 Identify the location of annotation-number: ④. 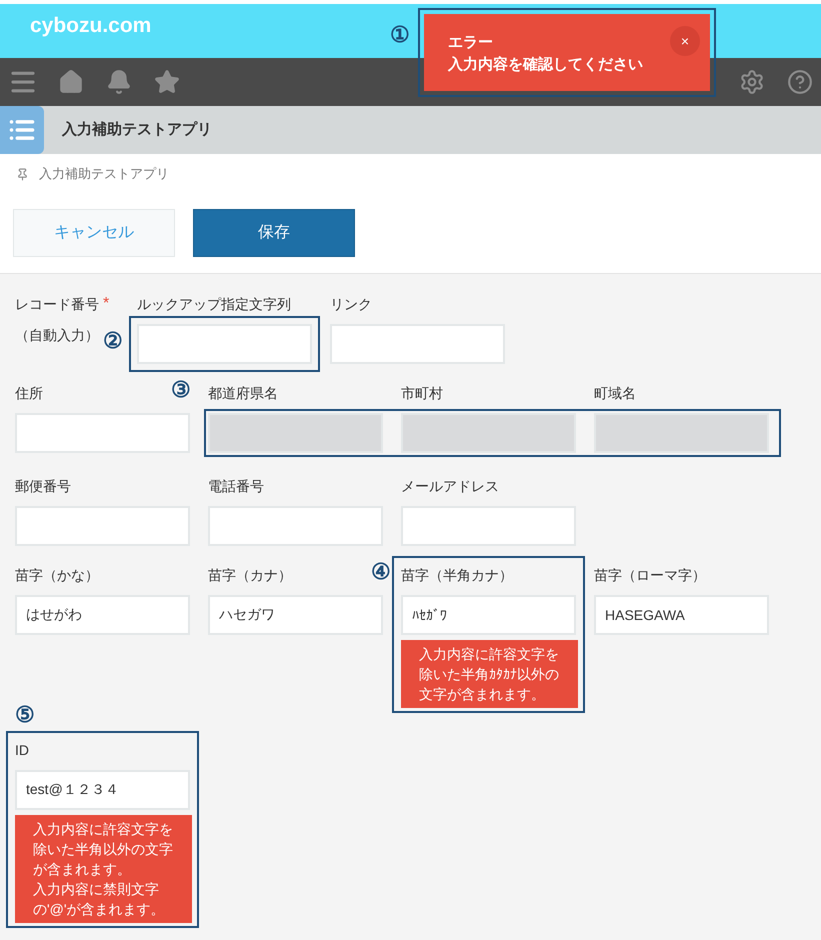
(381, 572).